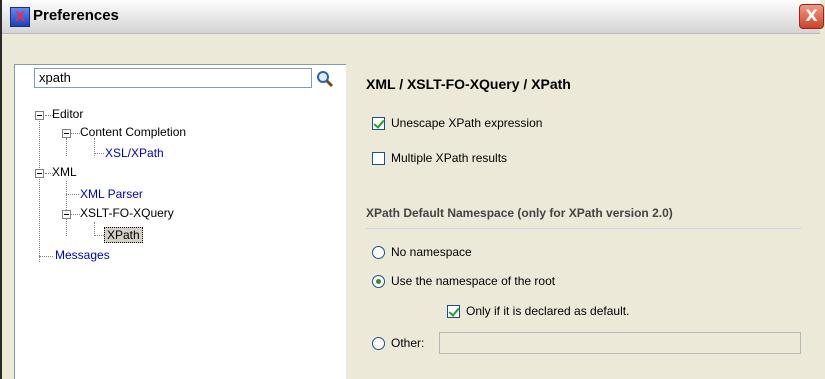 The height and width of the screenshot is (379, 825). I want to click on search-icon, so click(325, 79).